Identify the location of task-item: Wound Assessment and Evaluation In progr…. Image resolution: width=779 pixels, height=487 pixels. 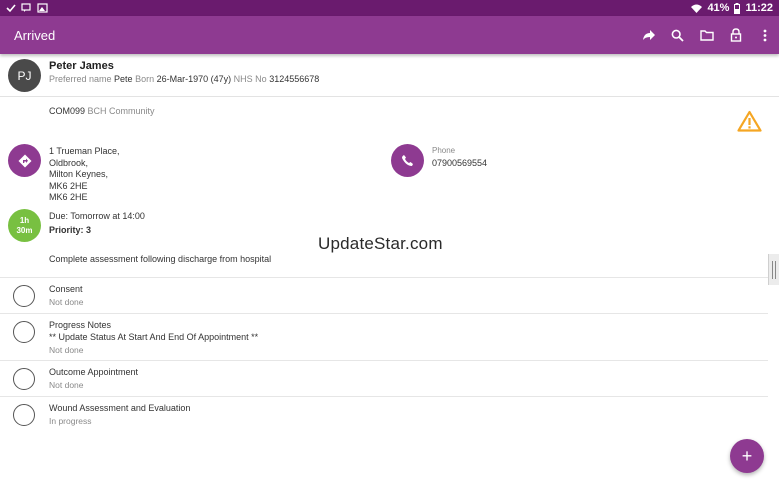
(384, 414).